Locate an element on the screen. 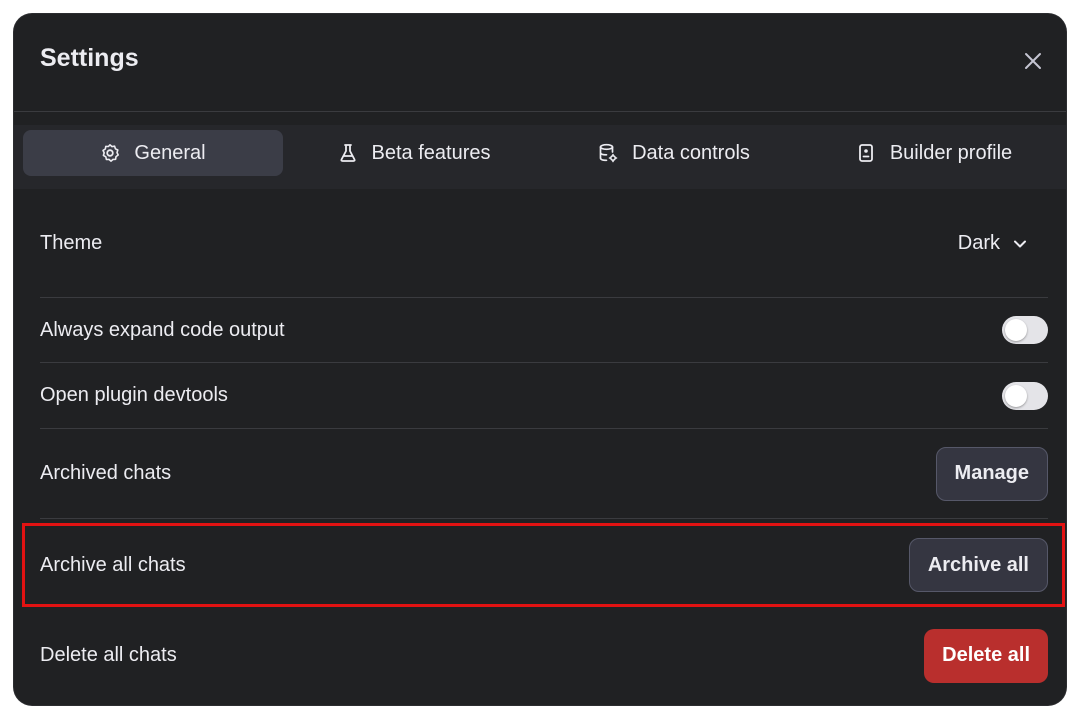 This screenshot has height=719, width=1080. tab-builder-profile: Builder profile is located at coordinates (934, 153).